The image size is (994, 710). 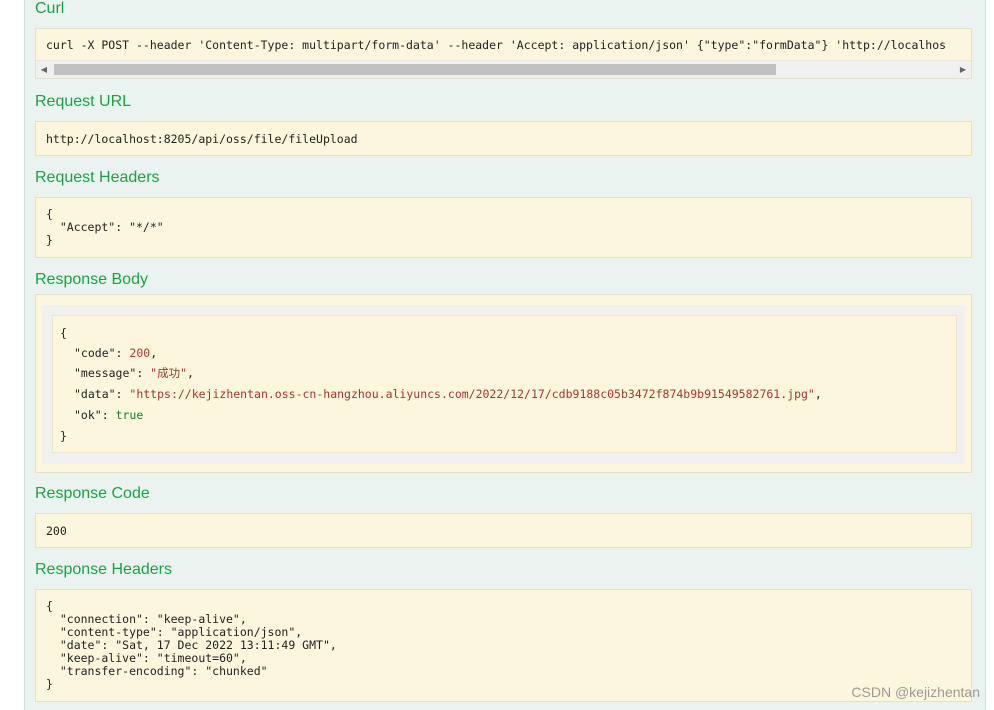 What do you see at coordinates (503, 530) in the screenshot?
I see `response-code-box: 200` at bounding box center [503, 530].